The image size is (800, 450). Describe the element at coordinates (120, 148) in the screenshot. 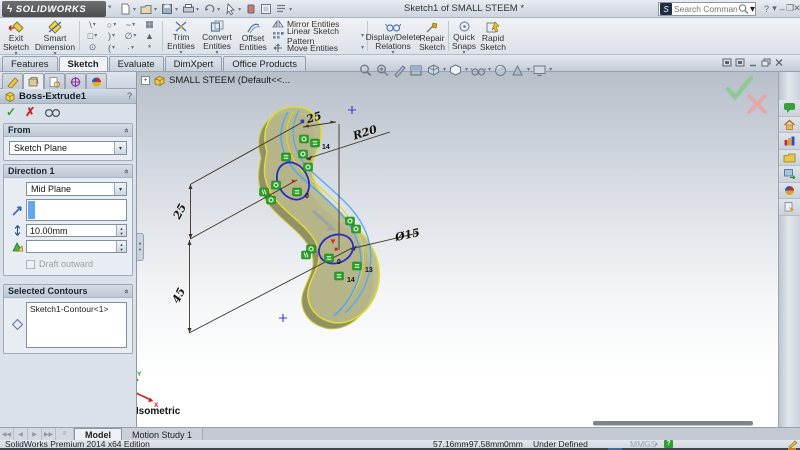

I see `from-select-arrow-icon: ▾` at that location.